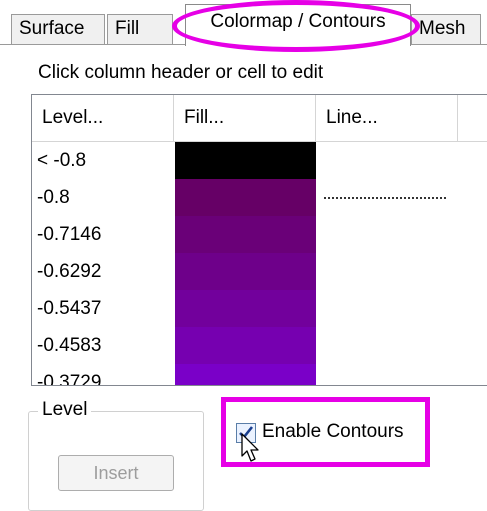 Image resolution: width=487 pixels, height=511 pixels. I want to click on tab-fill: Fill, so click(140, 29).